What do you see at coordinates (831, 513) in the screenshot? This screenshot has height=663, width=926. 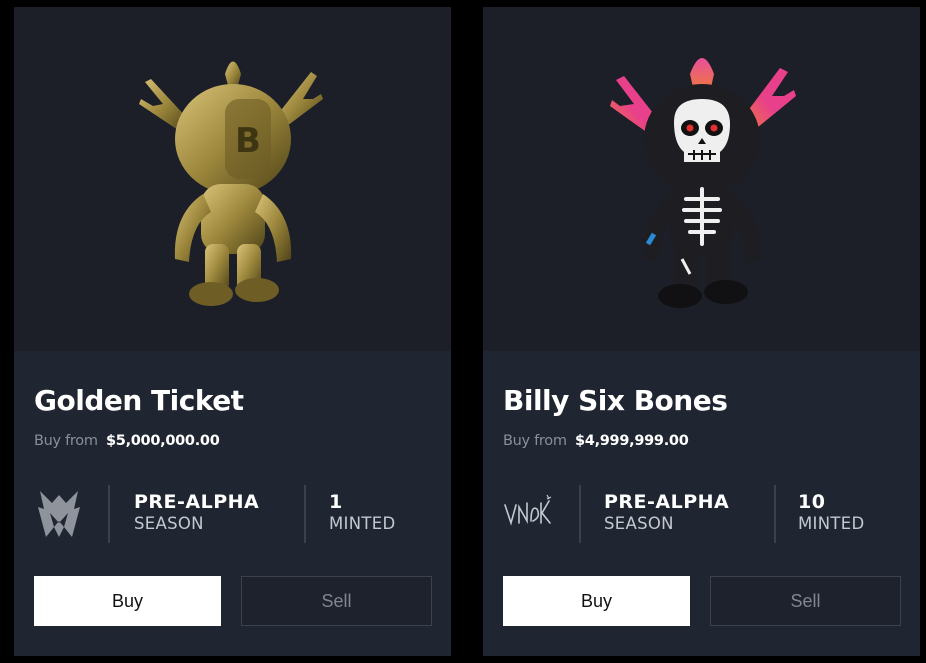 I see `minted-stat: 10 MINTED` at bounding box center [831, 513].